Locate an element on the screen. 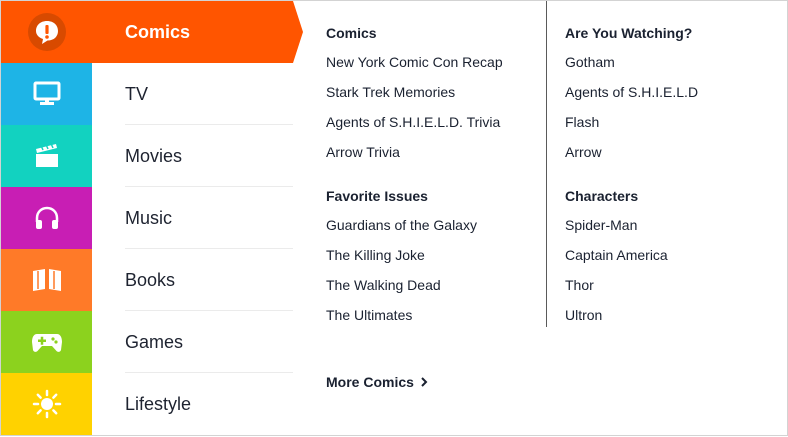 This screenshot has height=437, width=788. menu-link: Agents of S.H.I.E.L.D is located at coordinates (675, 86).